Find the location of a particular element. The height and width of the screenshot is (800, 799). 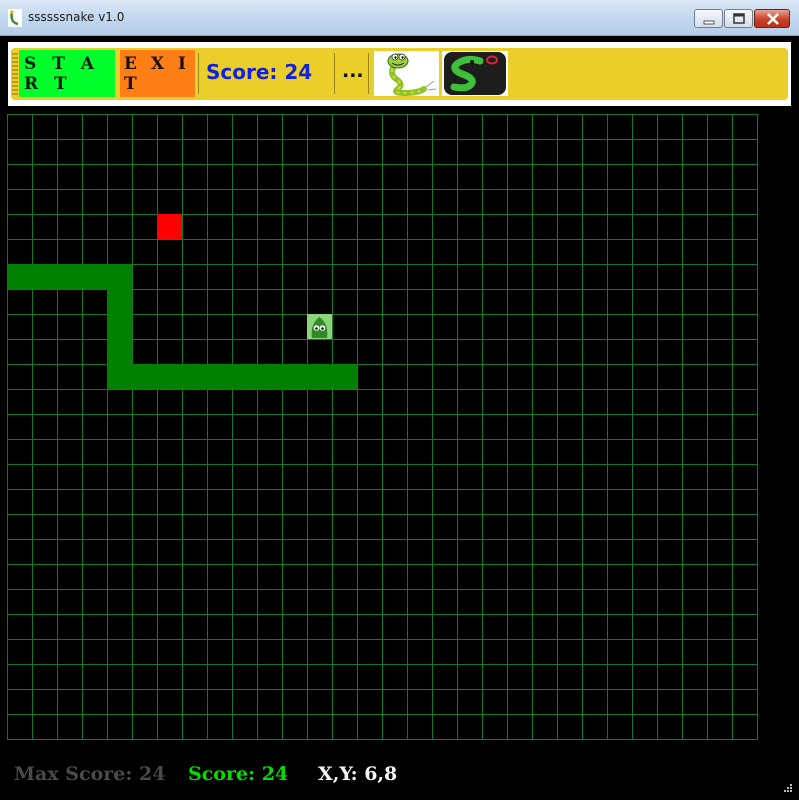

coordinates-label: X,Y: 6,8 is located at coordinates (358, 774).